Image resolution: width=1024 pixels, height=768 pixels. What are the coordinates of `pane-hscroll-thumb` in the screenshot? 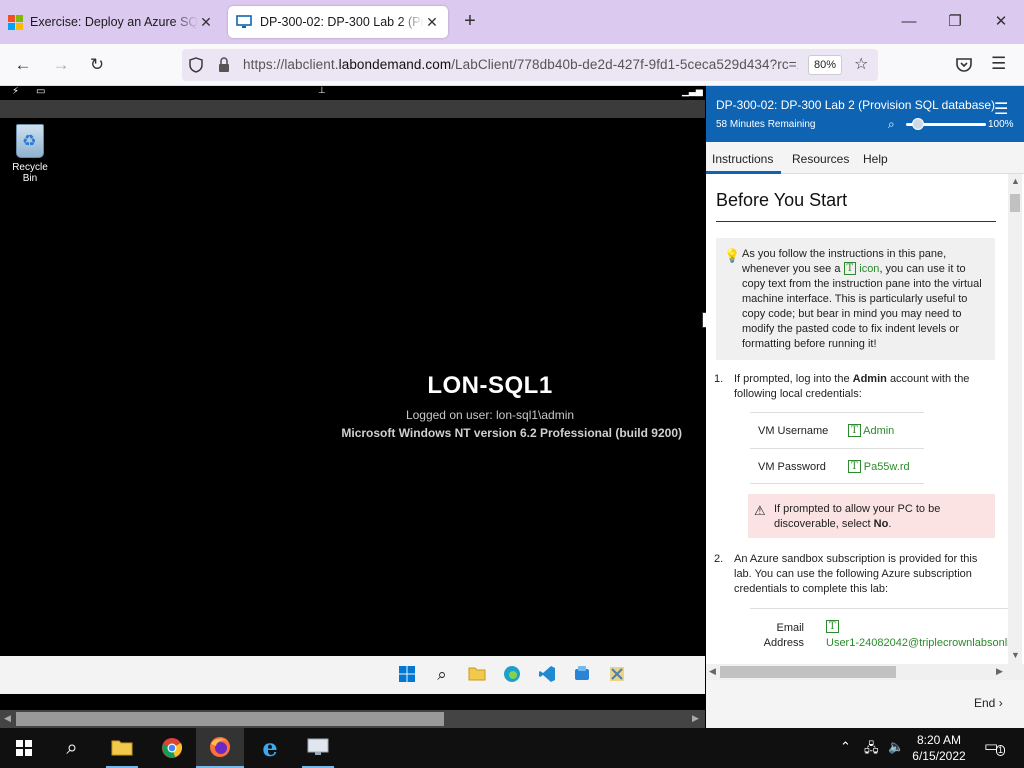 It's located at (808, 672).